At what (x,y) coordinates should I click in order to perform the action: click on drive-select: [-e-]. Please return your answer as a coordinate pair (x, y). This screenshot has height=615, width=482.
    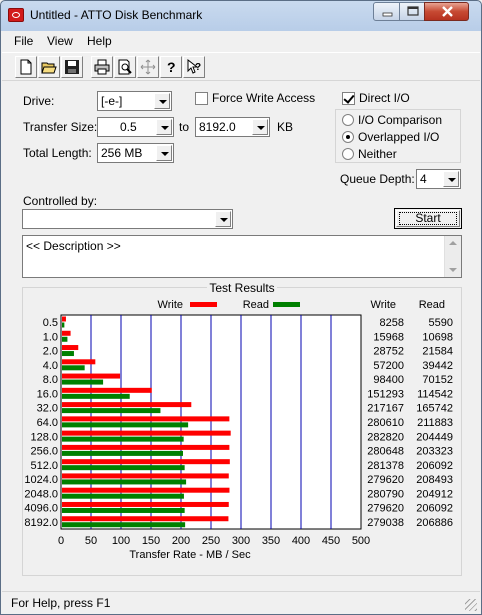
    Looking at the image, I should click on (134, 101).